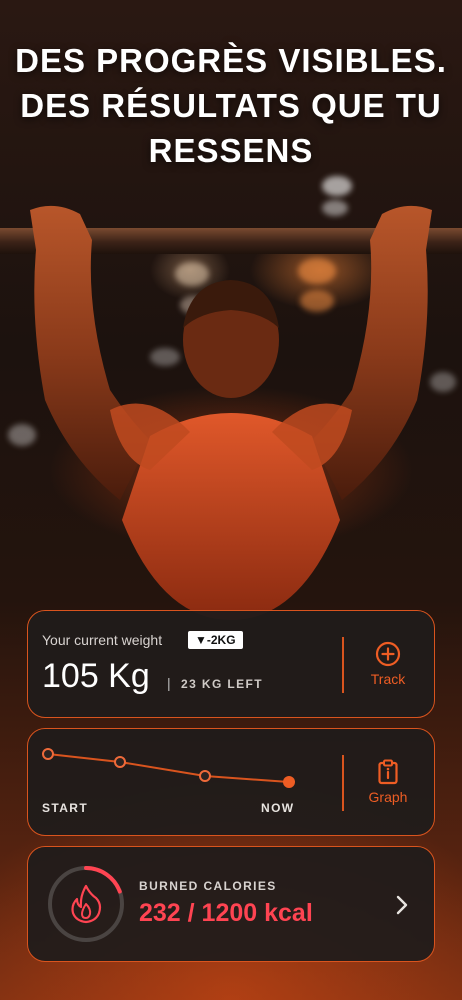 The image size is (462, 1000). What do you see at coordinates (388, 772) in the screenshot?
I see `clipboard-chart-icon` at bounding box center [388, 772].